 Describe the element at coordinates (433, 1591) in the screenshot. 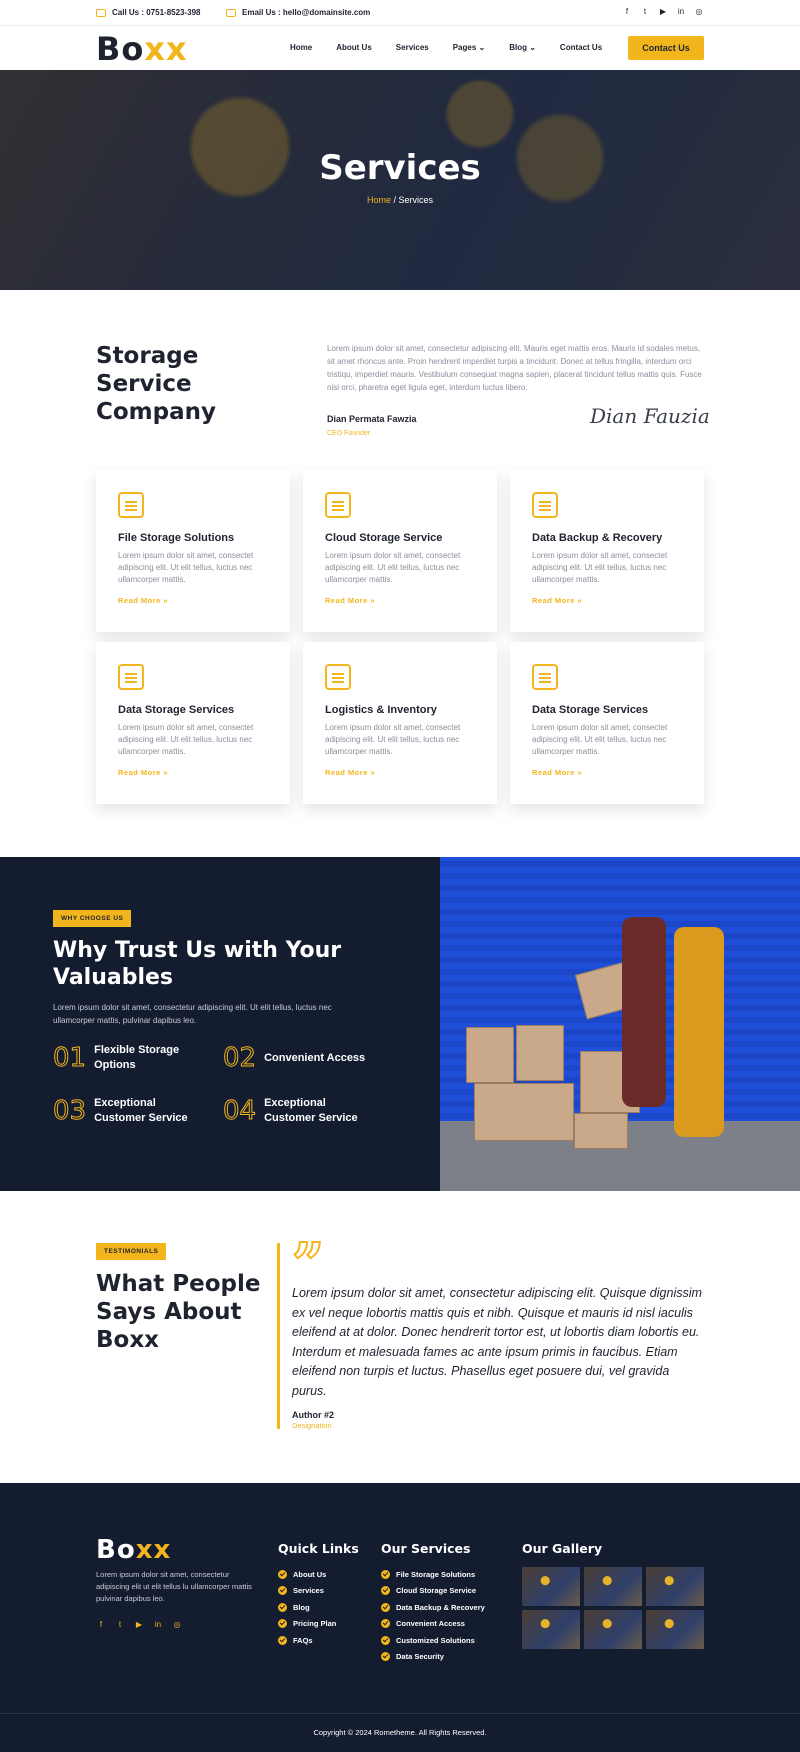

I see `footer-link: Cloud Storage Service` at that location.